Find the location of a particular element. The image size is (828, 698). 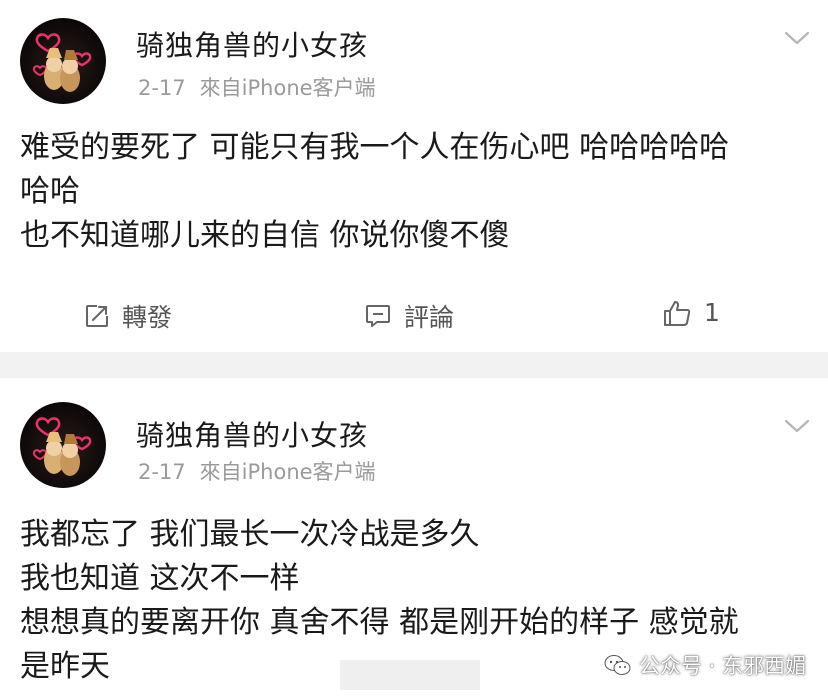

comment-icon is located at coordinates (378, 316).